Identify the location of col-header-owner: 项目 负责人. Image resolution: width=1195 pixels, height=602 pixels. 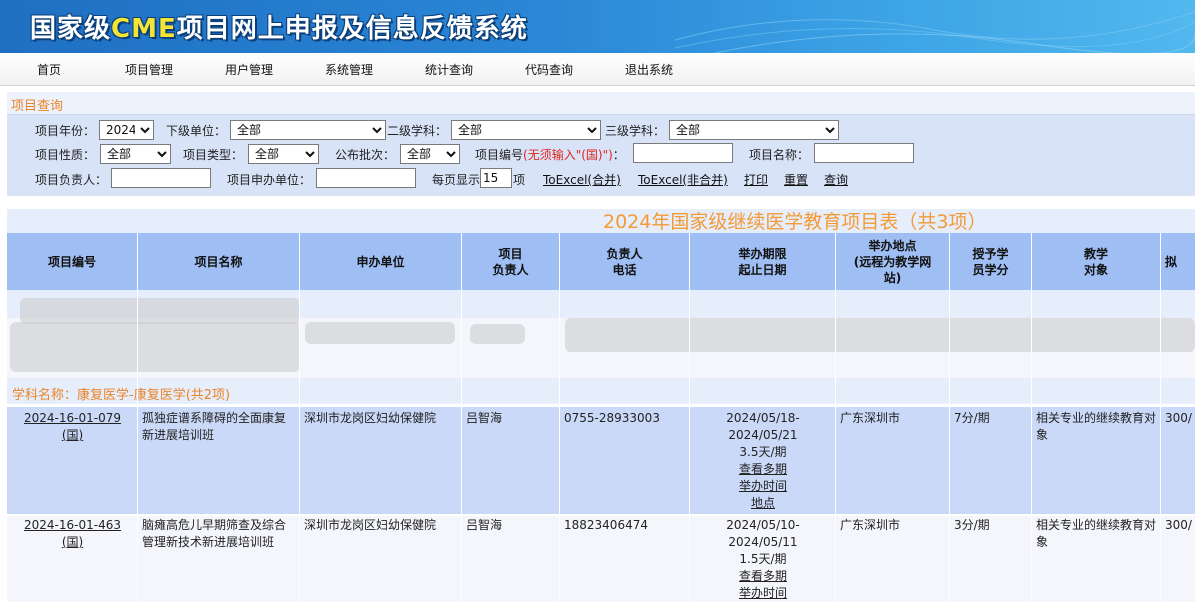
(511, 261).